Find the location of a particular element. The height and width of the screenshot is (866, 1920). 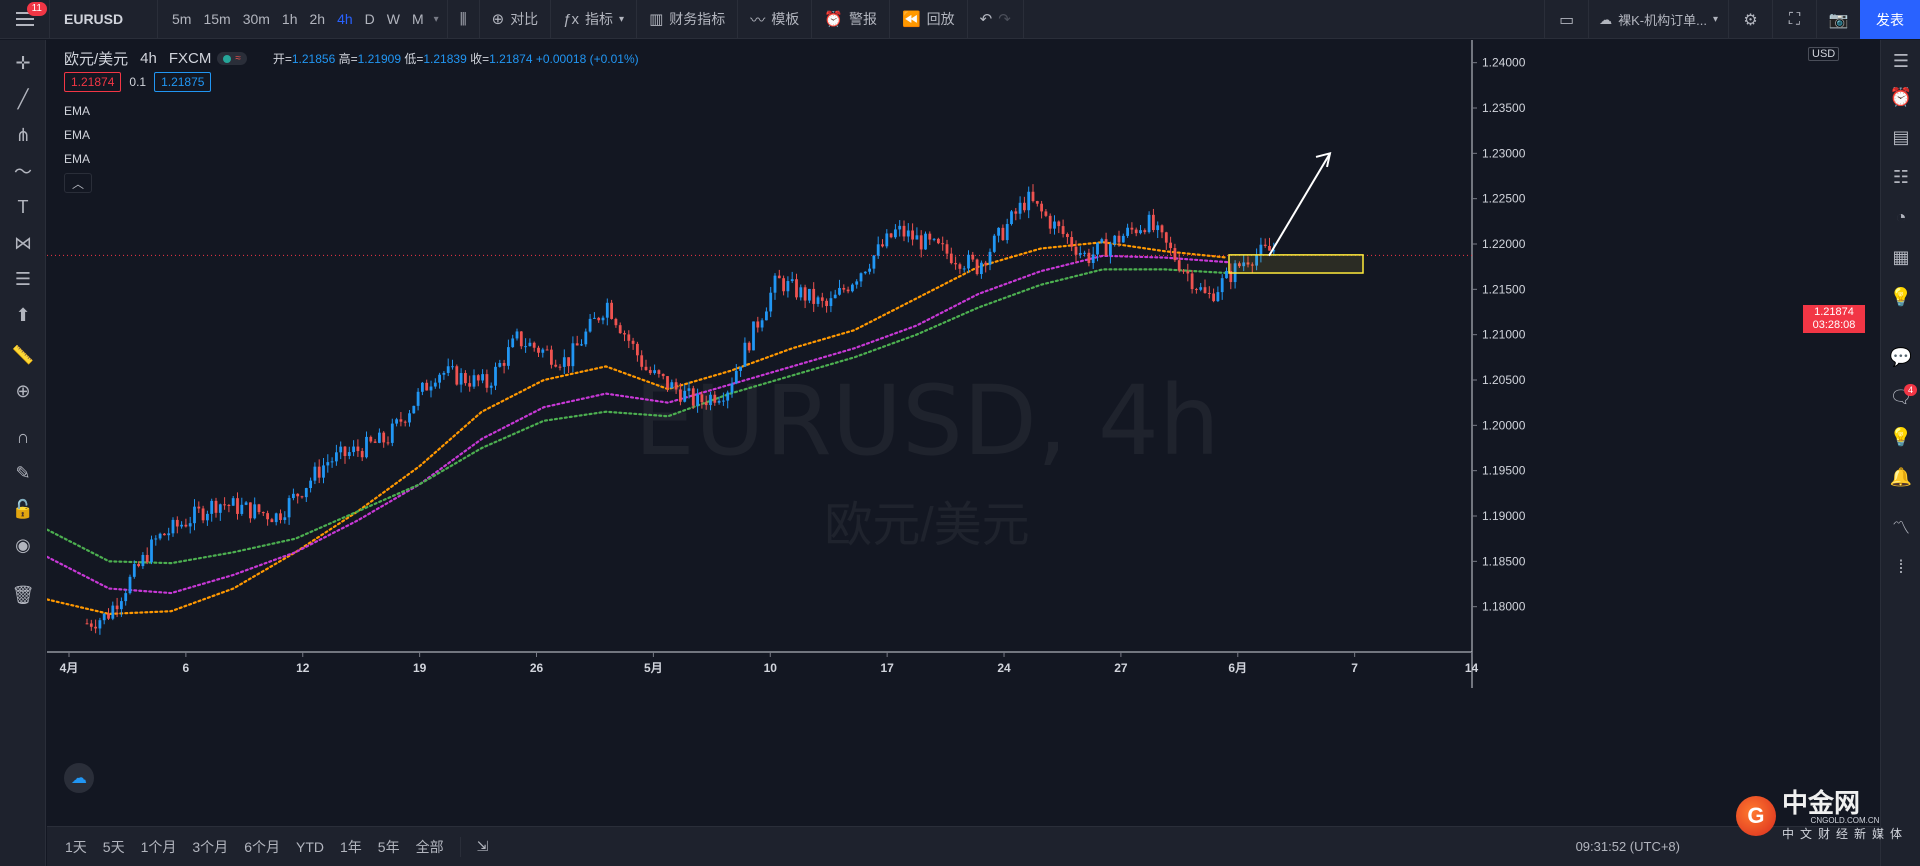

interval-15m: 15m is located at coordinates (216, 19).